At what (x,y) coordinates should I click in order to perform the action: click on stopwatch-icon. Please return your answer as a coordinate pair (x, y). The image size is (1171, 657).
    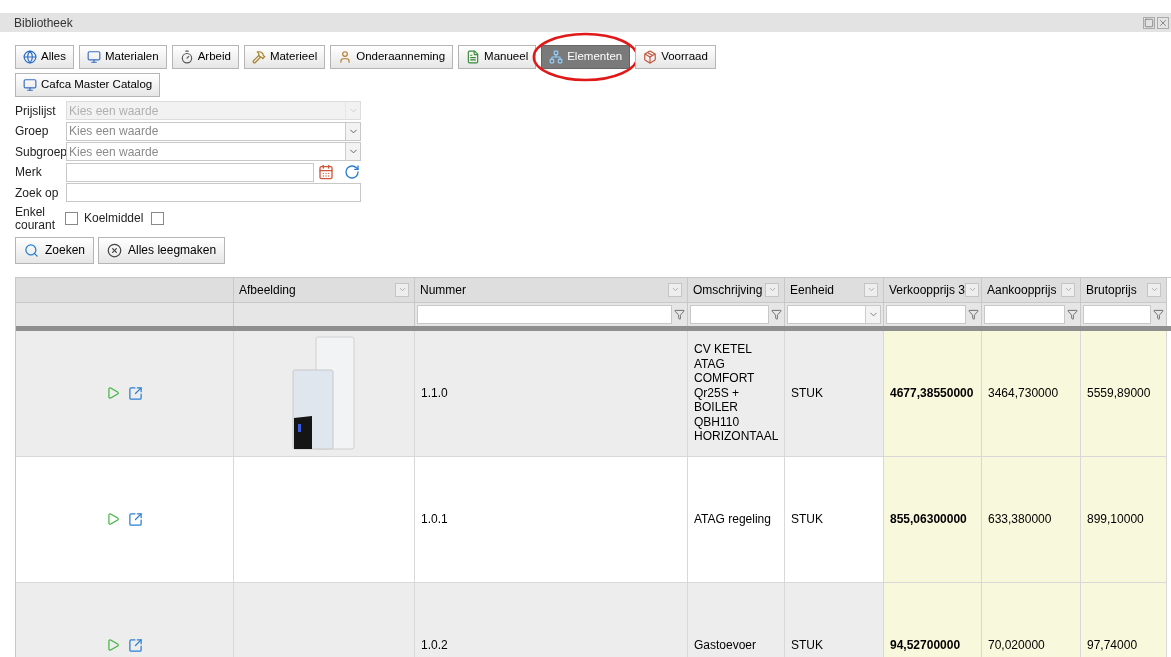
    Looking at the image, I should click on (186, 57).